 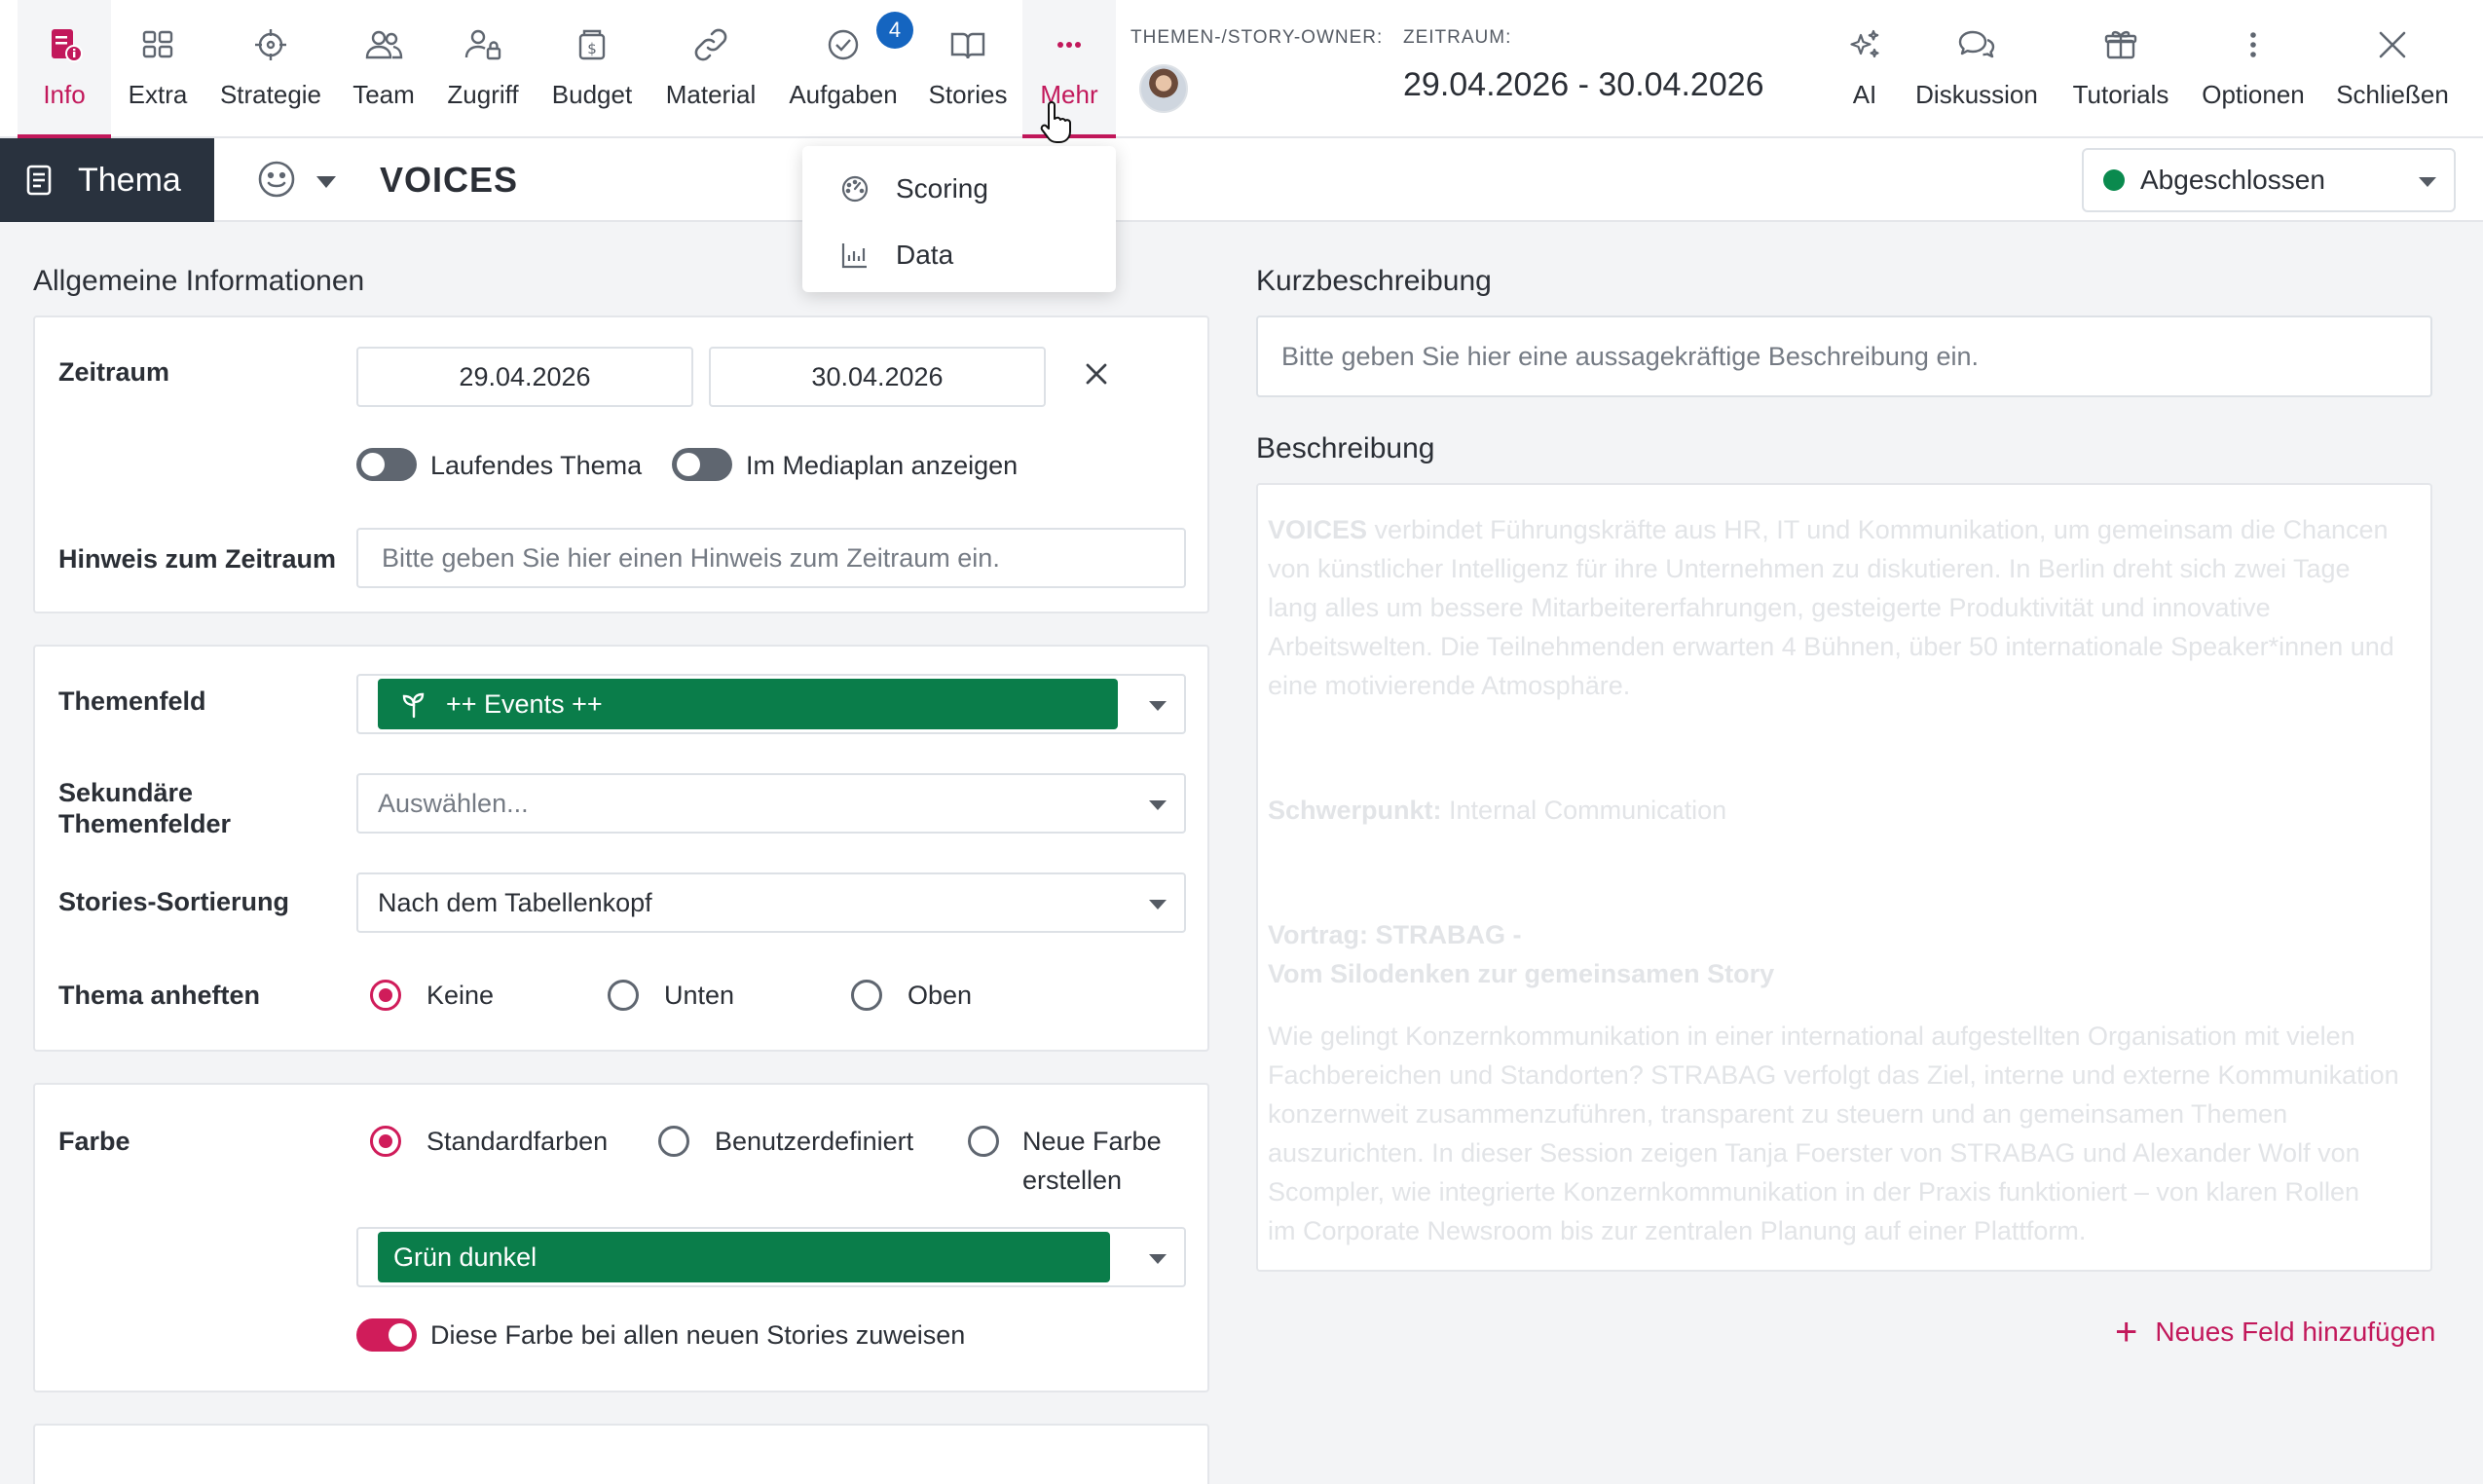 I want to click on nav-material: Material, so click(x=711, y=68).